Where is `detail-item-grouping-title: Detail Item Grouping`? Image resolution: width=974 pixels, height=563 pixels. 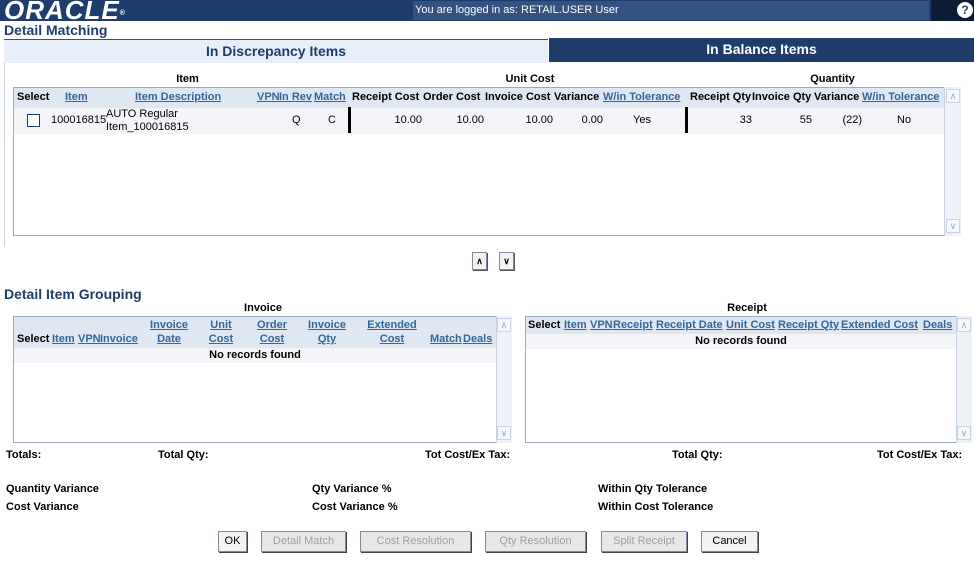 detail-item-grouping-title: Detail Item Grouping is located at coordinates (73, 294).